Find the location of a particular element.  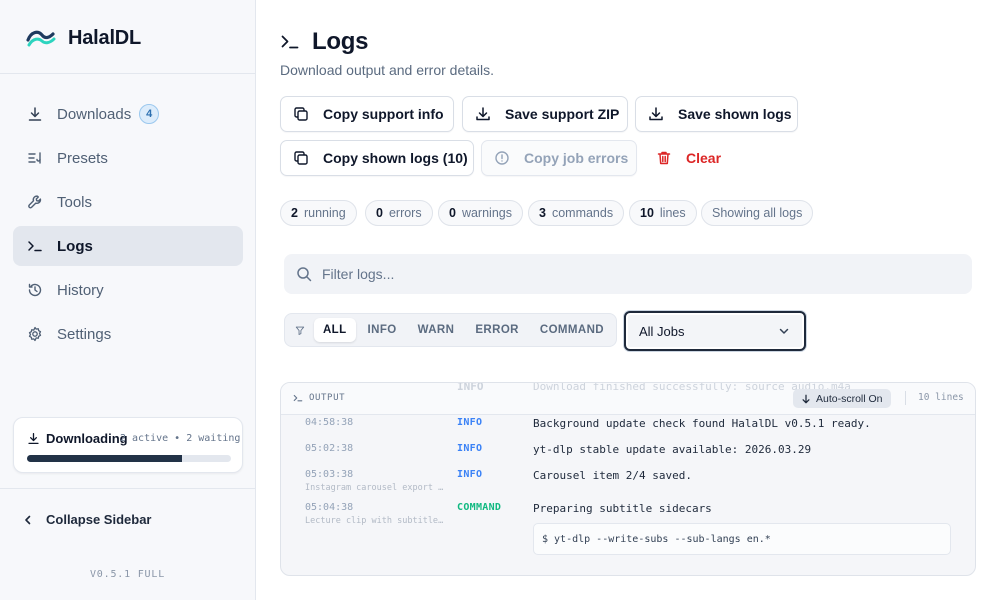

wrench-icon is located at coordinates (35, 202).